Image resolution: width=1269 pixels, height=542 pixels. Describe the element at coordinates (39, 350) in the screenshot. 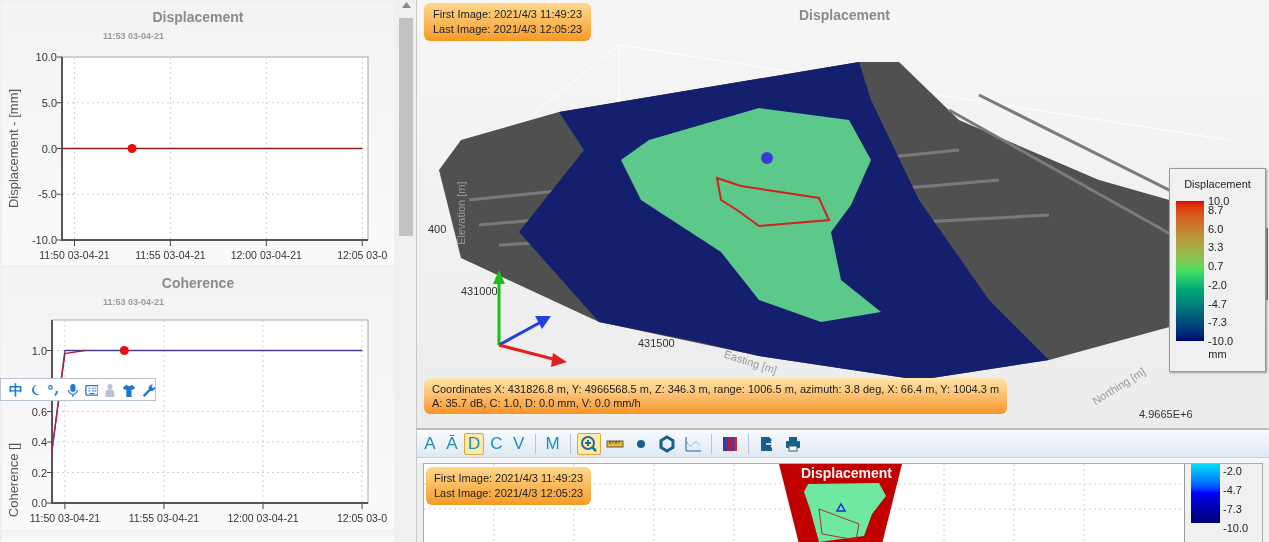

I see `axis-tick-label: 1.0` at that location.